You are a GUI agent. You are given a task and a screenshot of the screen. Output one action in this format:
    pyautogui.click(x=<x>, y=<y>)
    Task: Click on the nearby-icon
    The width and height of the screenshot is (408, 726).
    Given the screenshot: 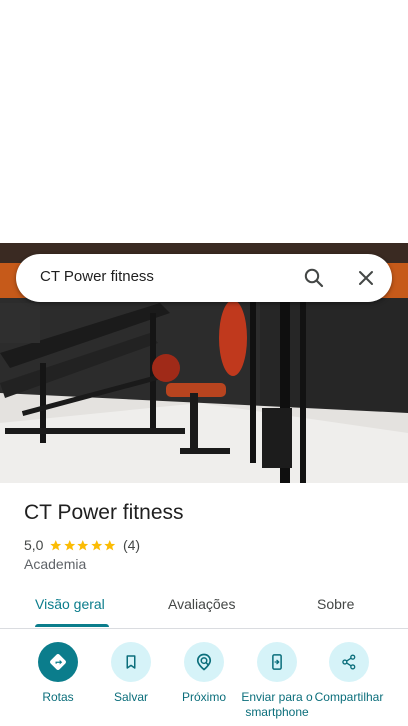 What is the action you would take?
    pyautogui.click(x=204, y=662)
    